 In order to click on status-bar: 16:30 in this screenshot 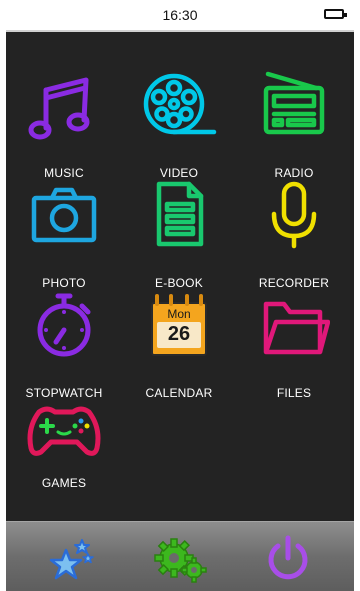, I will do `click(180, 16)`.